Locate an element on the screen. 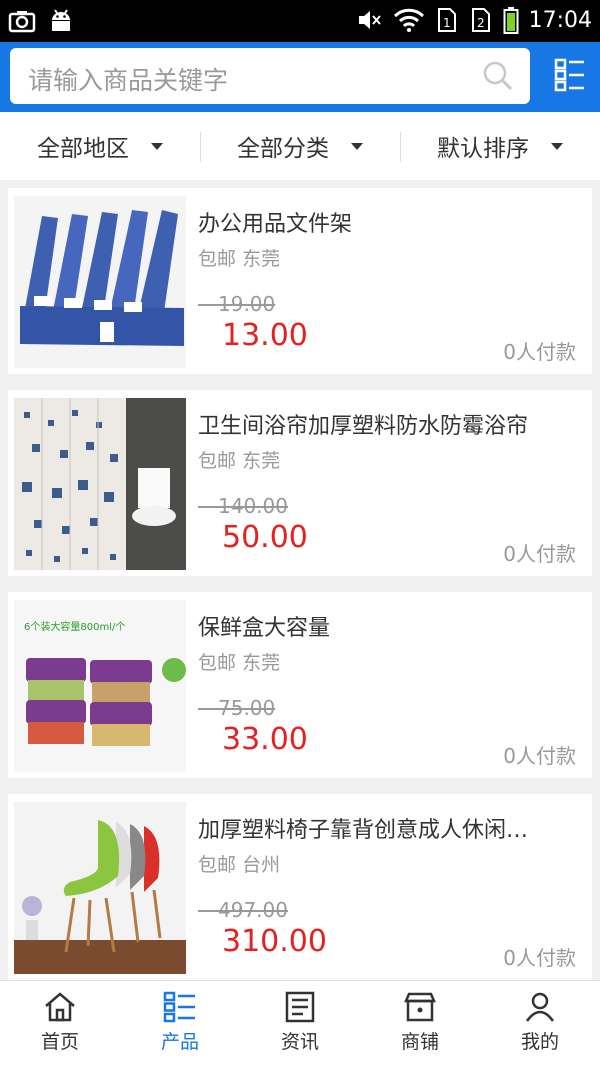  app-bar: 请输入商品关键字 is located at coordinates (300, 77).